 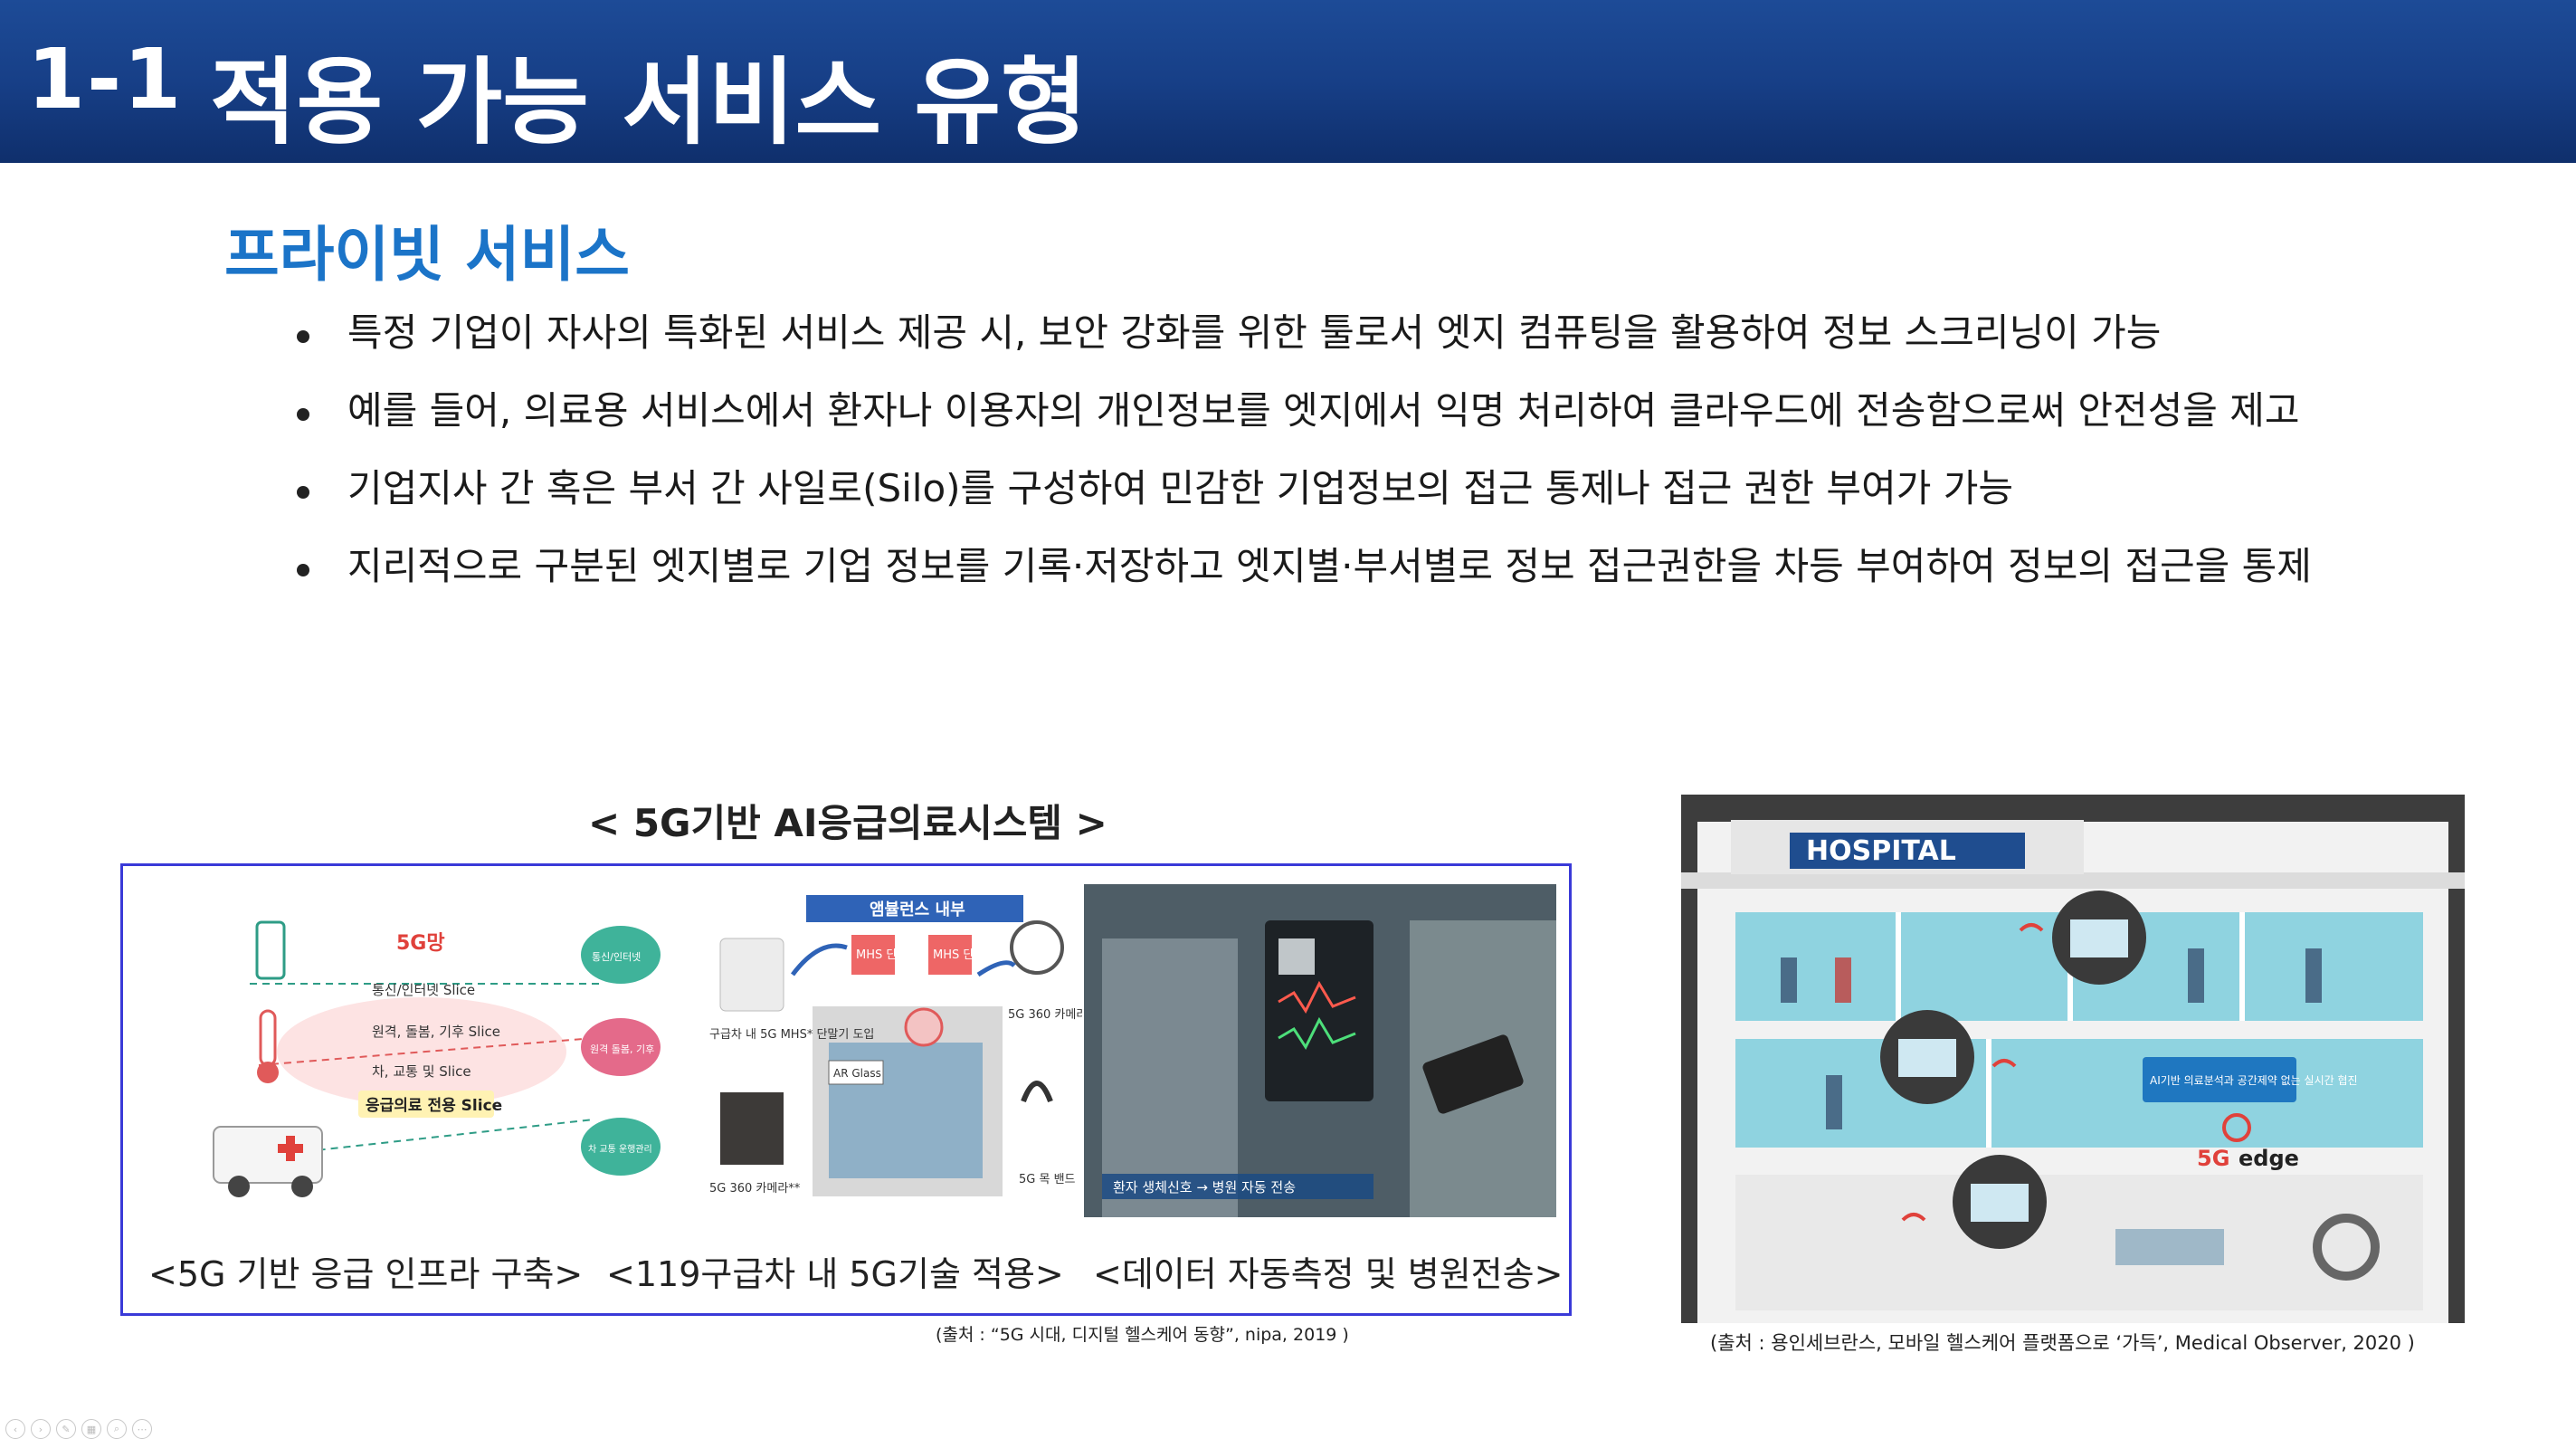 I want to click on camera-icon, so click(x=924, y=1027).